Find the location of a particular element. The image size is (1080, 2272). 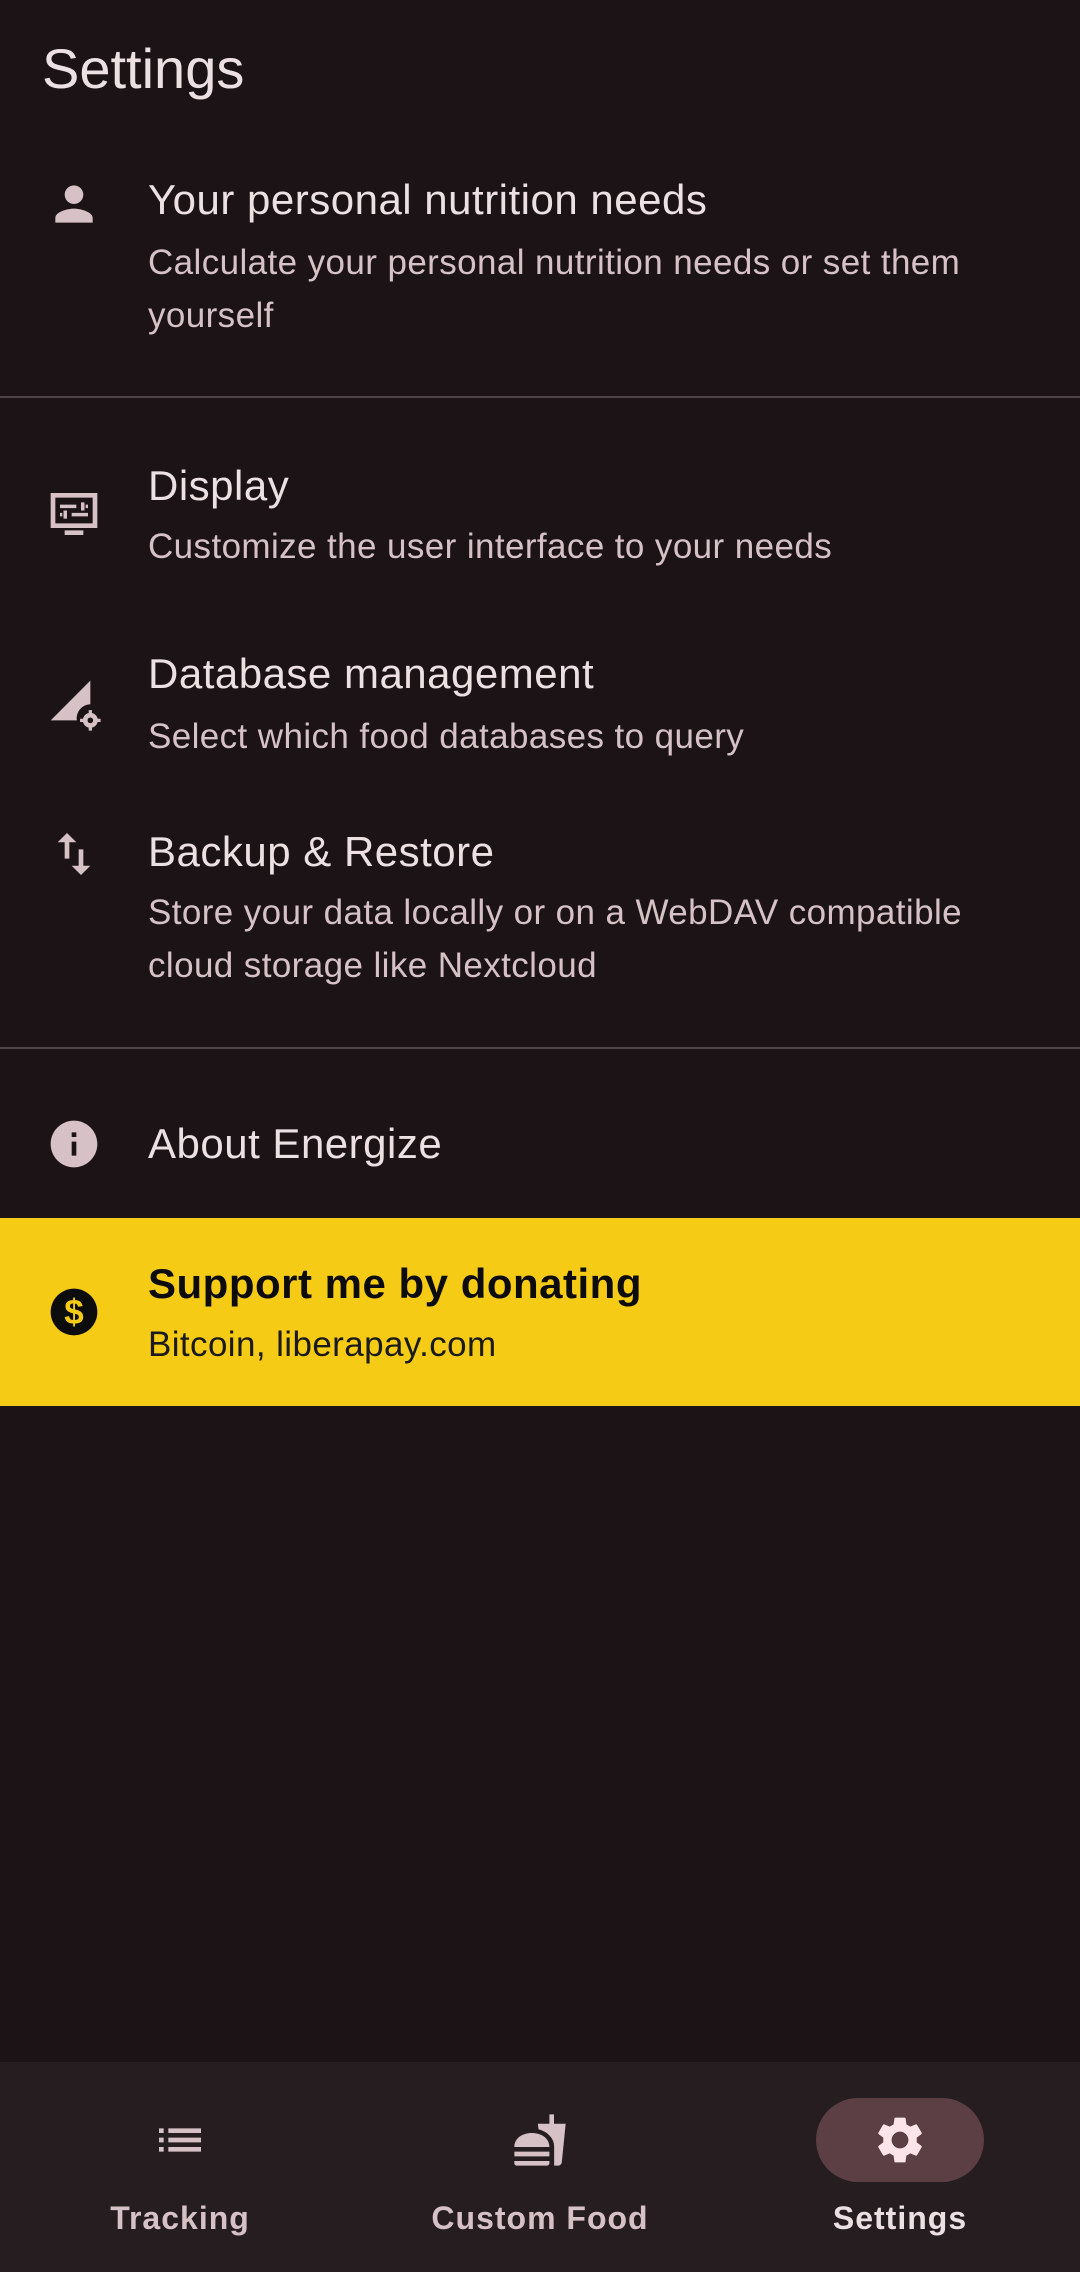

nav-item-custom-food: Custom Food is located at coordinates (540, 2167).